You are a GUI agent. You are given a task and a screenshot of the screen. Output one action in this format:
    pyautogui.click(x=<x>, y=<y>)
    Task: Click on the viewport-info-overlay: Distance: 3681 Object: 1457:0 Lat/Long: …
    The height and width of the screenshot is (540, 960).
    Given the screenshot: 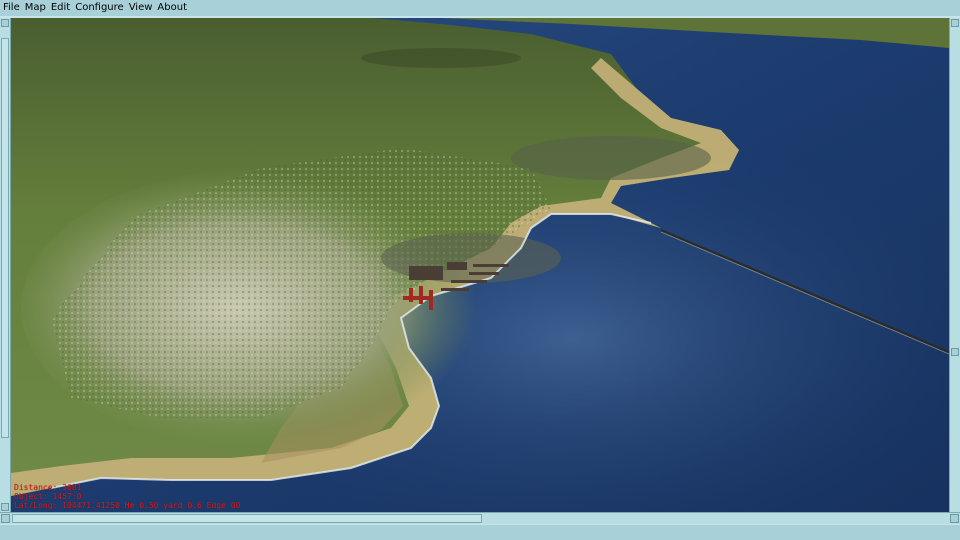 What is the action you would take?
    pyautogui.click(x=127, y=496)
    